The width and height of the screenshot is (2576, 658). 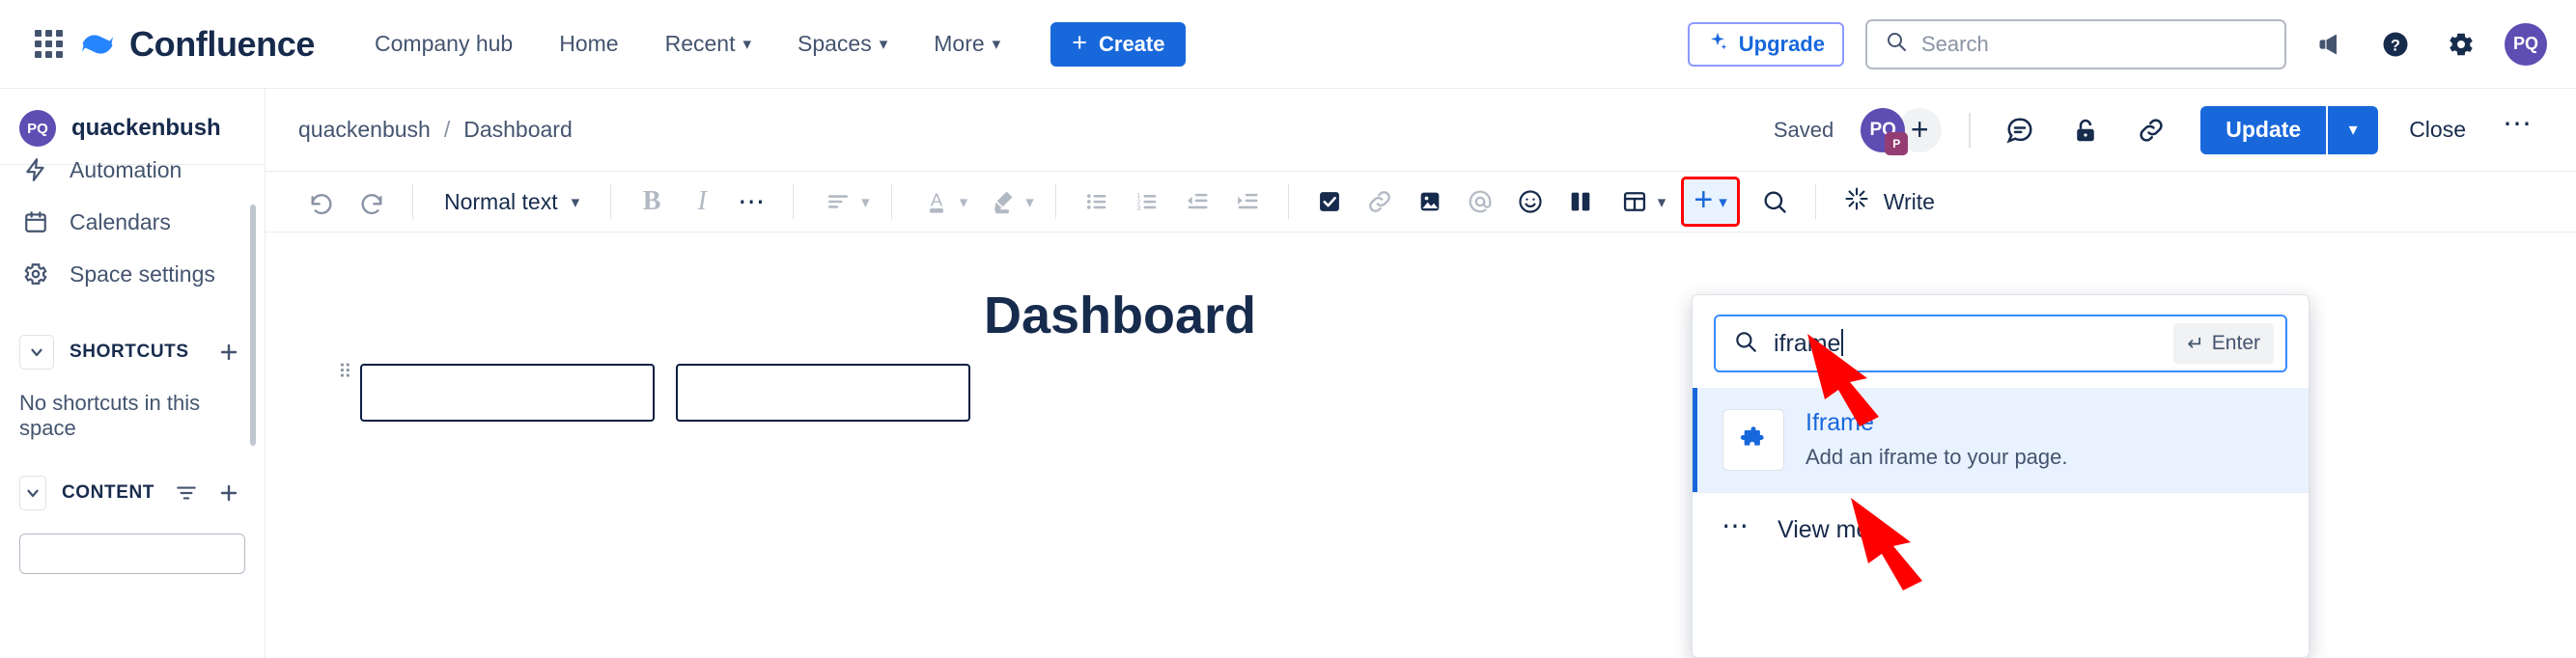 I want to click on filter-icon, so click(x=187, y=493).